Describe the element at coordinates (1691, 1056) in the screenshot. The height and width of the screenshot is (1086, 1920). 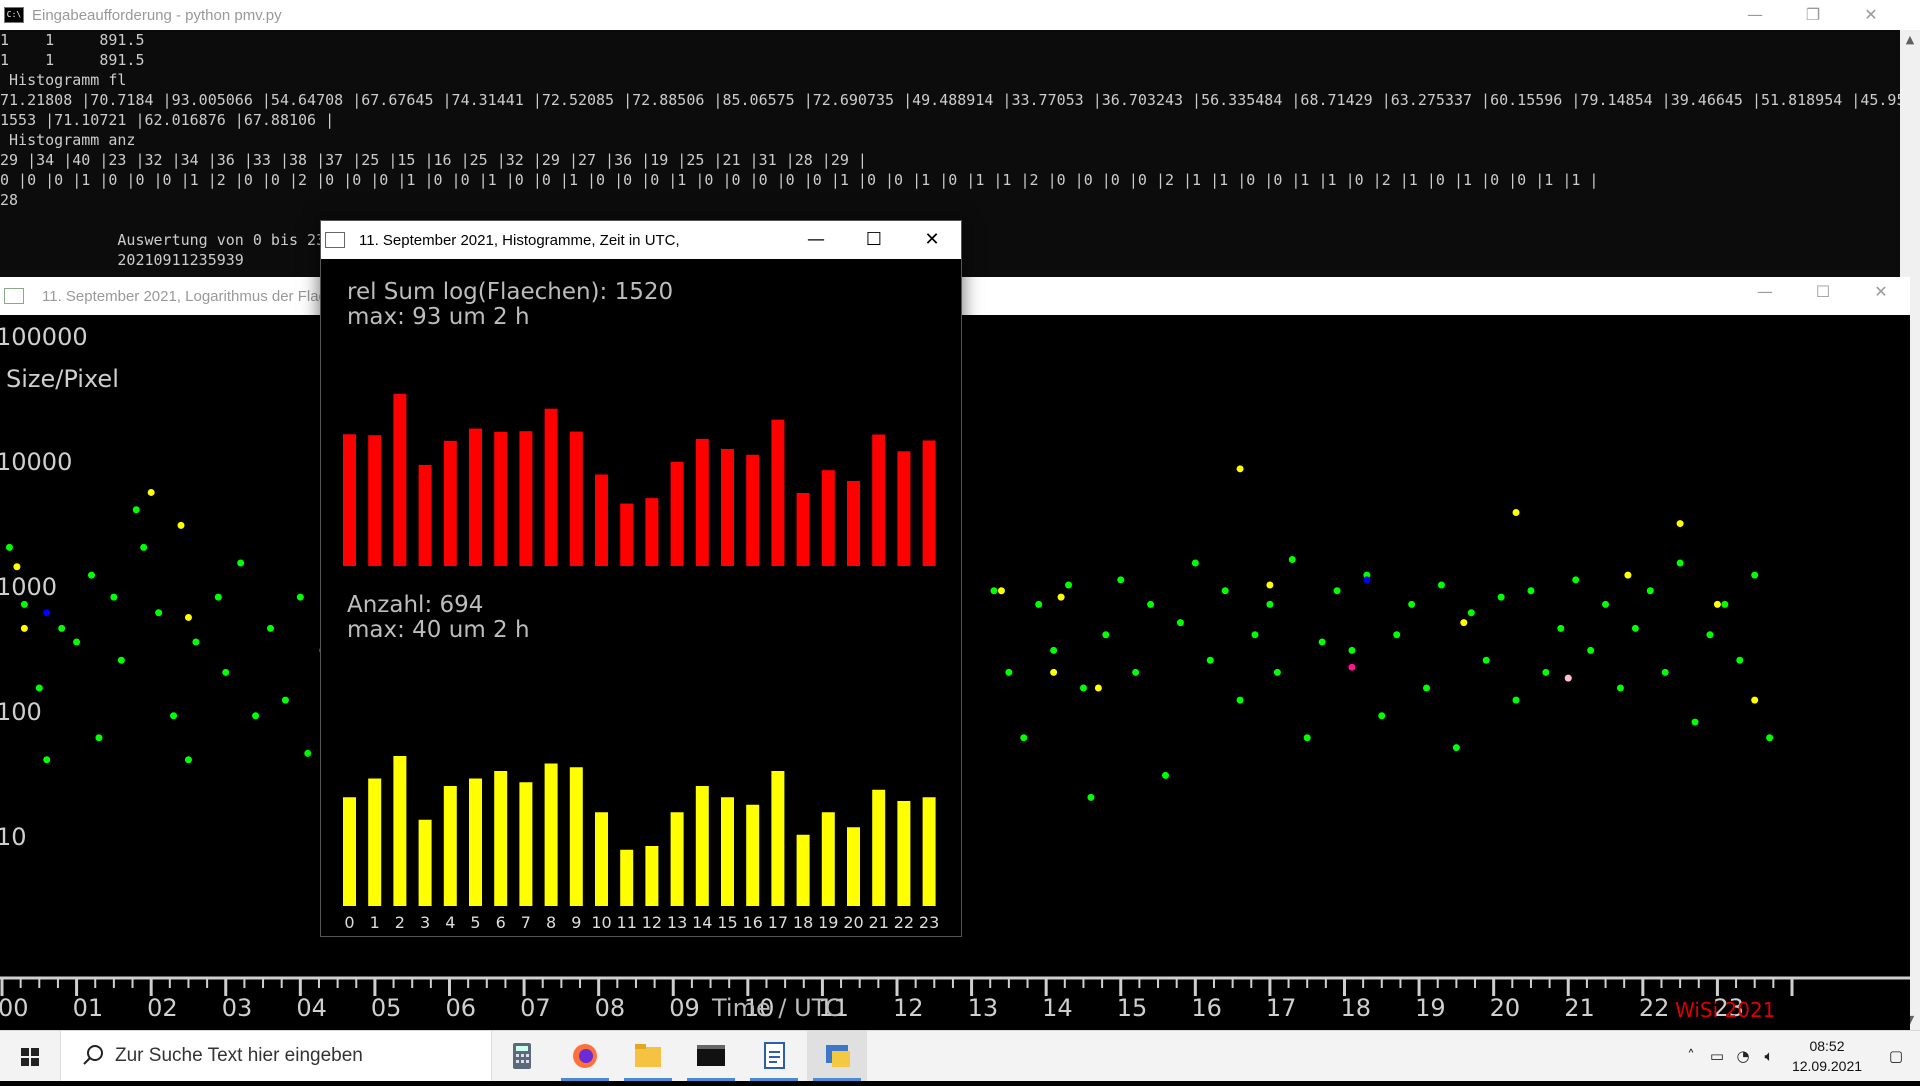
I see `chevron-up-icon: ˄` at that location.